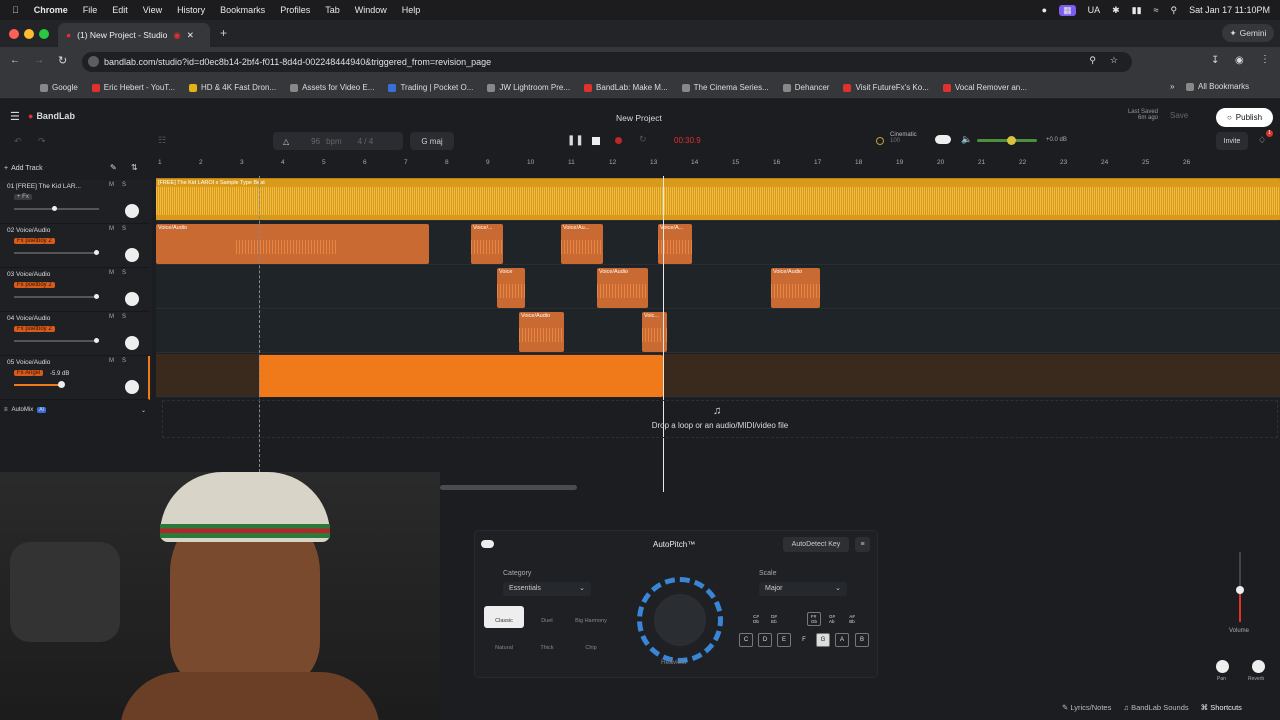 The width and height of the screenshot is (1280, 720). What do you see at coordinates (75, 378) in the screenshot?
I see `track-header-selected: 05 Voice/Audio Fx Angel -5.9 dB M S` at bounding box center [75, 378].